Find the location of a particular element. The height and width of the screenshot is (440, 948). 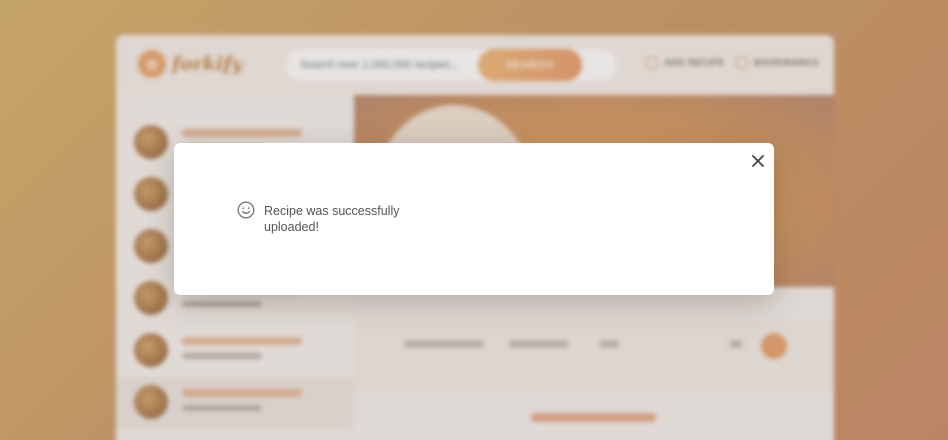

close-icon is located at coordinates (758, 161).